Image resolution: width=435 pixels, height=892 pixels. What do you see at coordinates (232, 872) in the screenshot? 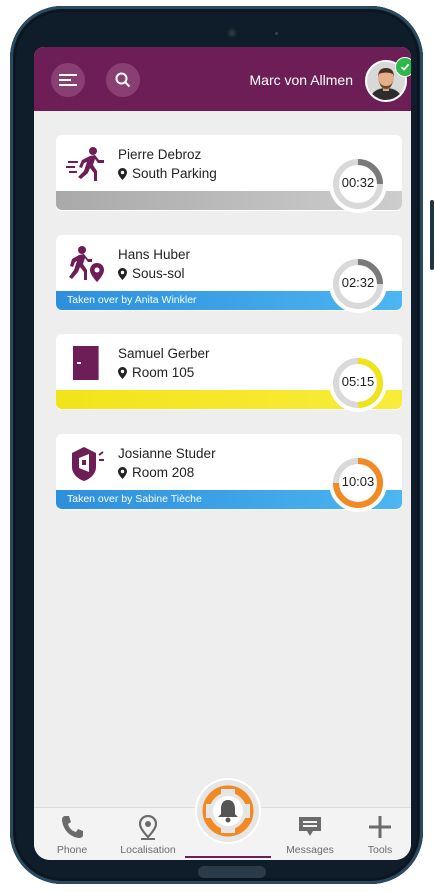
I see `home-indicator` at bounding box center [232, 872].